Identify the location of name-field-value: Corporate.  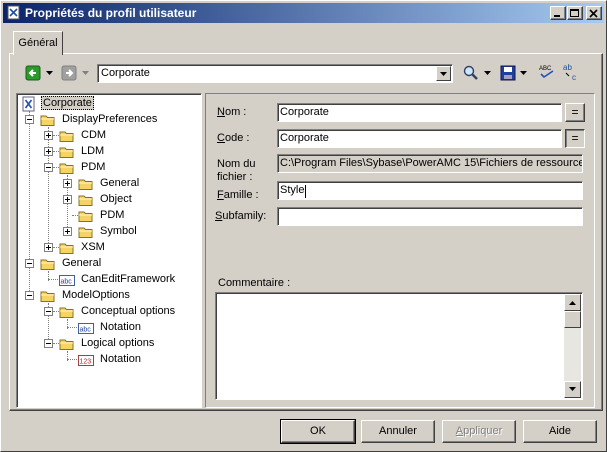
(304, 112).